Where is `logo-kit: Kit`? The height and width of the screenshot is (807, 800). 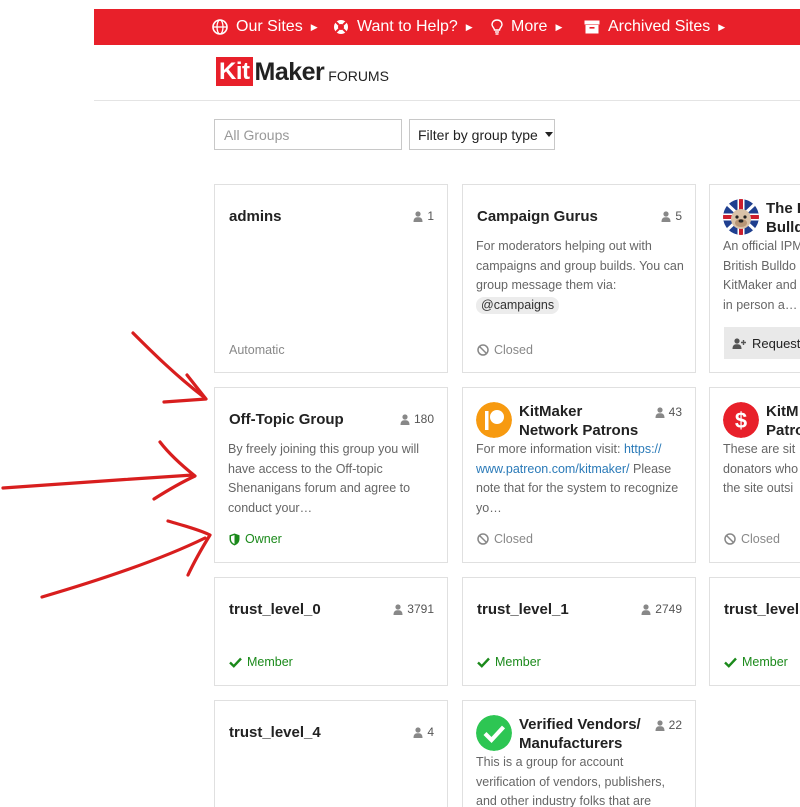
logo-kit: Kit is located at coordinates (234, 71).